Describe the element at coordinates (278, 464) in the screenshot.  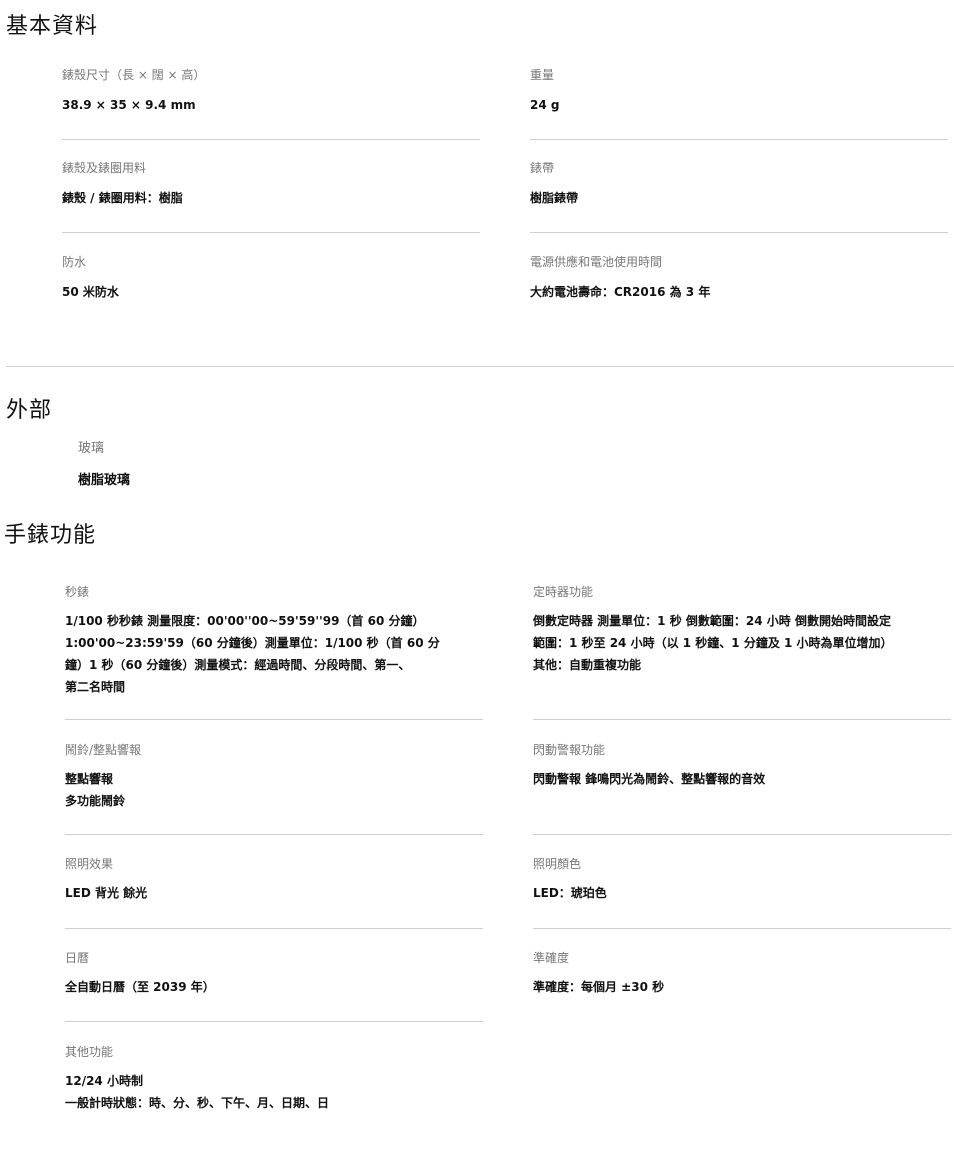
I see `spec-glass: 玻璃 樹脂玻璃` at that location.